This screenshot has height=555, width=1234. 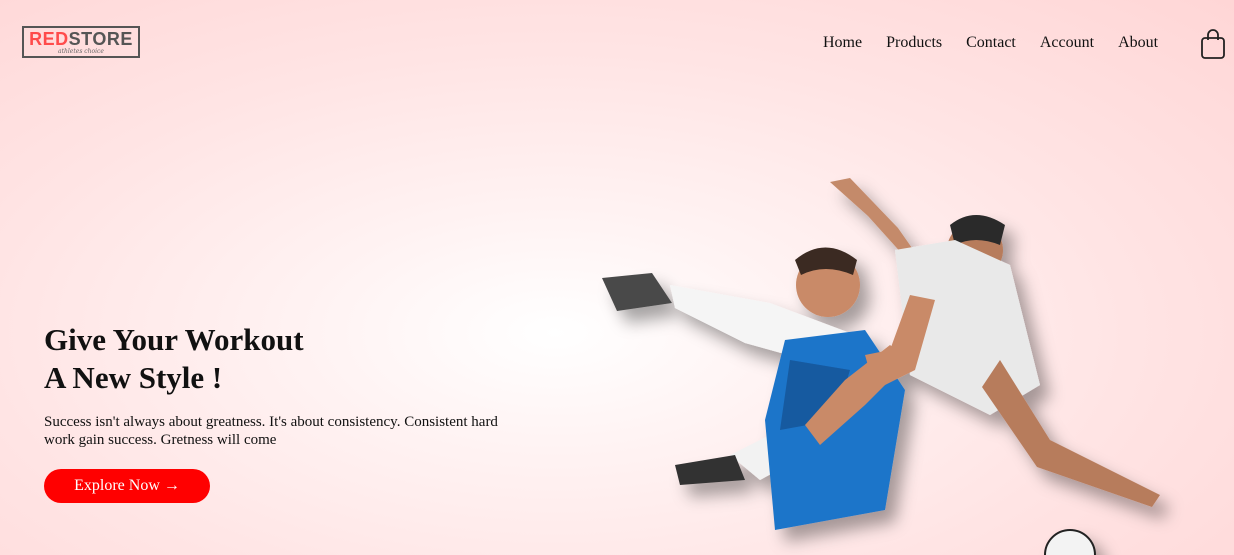 What do you see at coordinates (991, 43) in the screenshot?
I see `nav-contact: Contact` at bounding box center [991, 43].